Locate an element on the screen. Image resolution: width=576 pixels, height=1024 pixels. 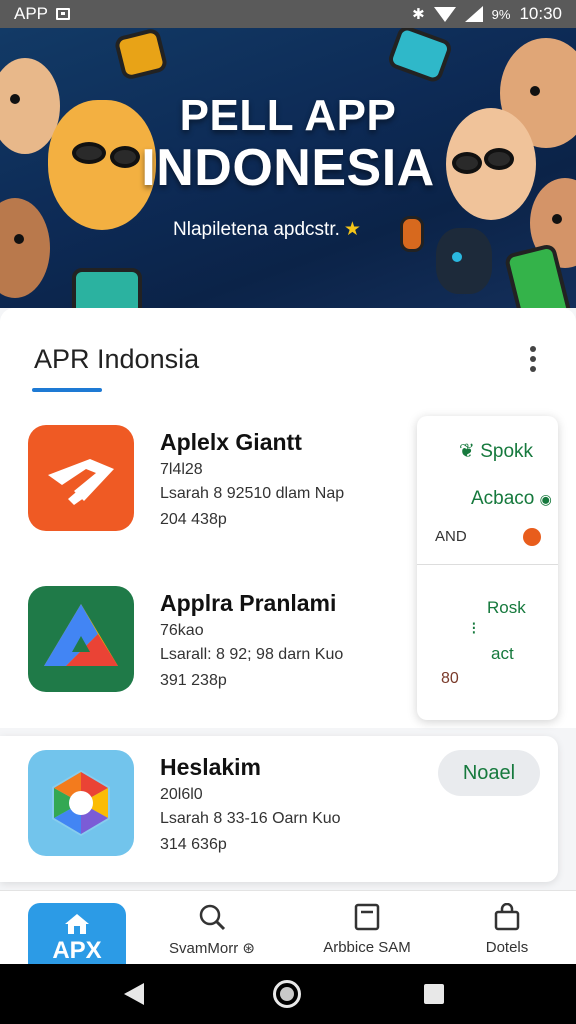
document-icon is located at coordinates (367, 917).